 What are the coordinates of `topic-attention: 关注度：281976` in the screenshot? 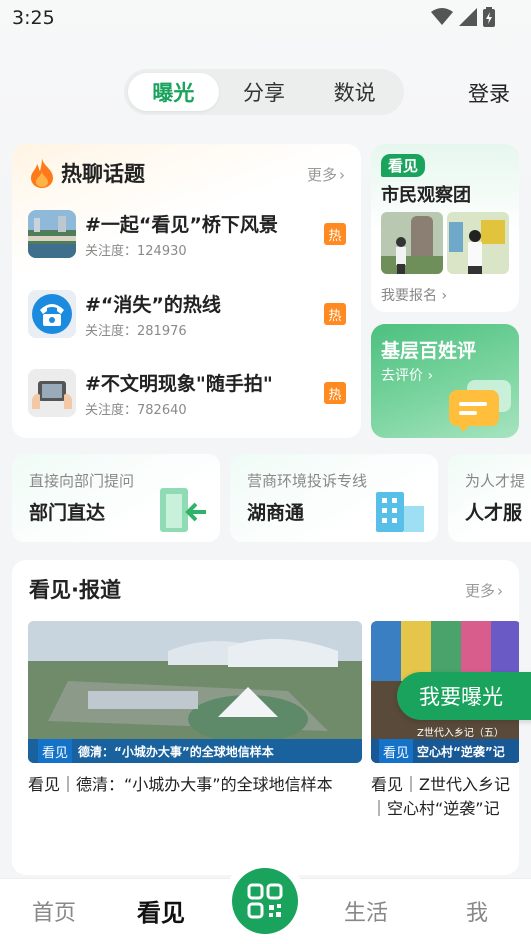 It's located at (136, 331).